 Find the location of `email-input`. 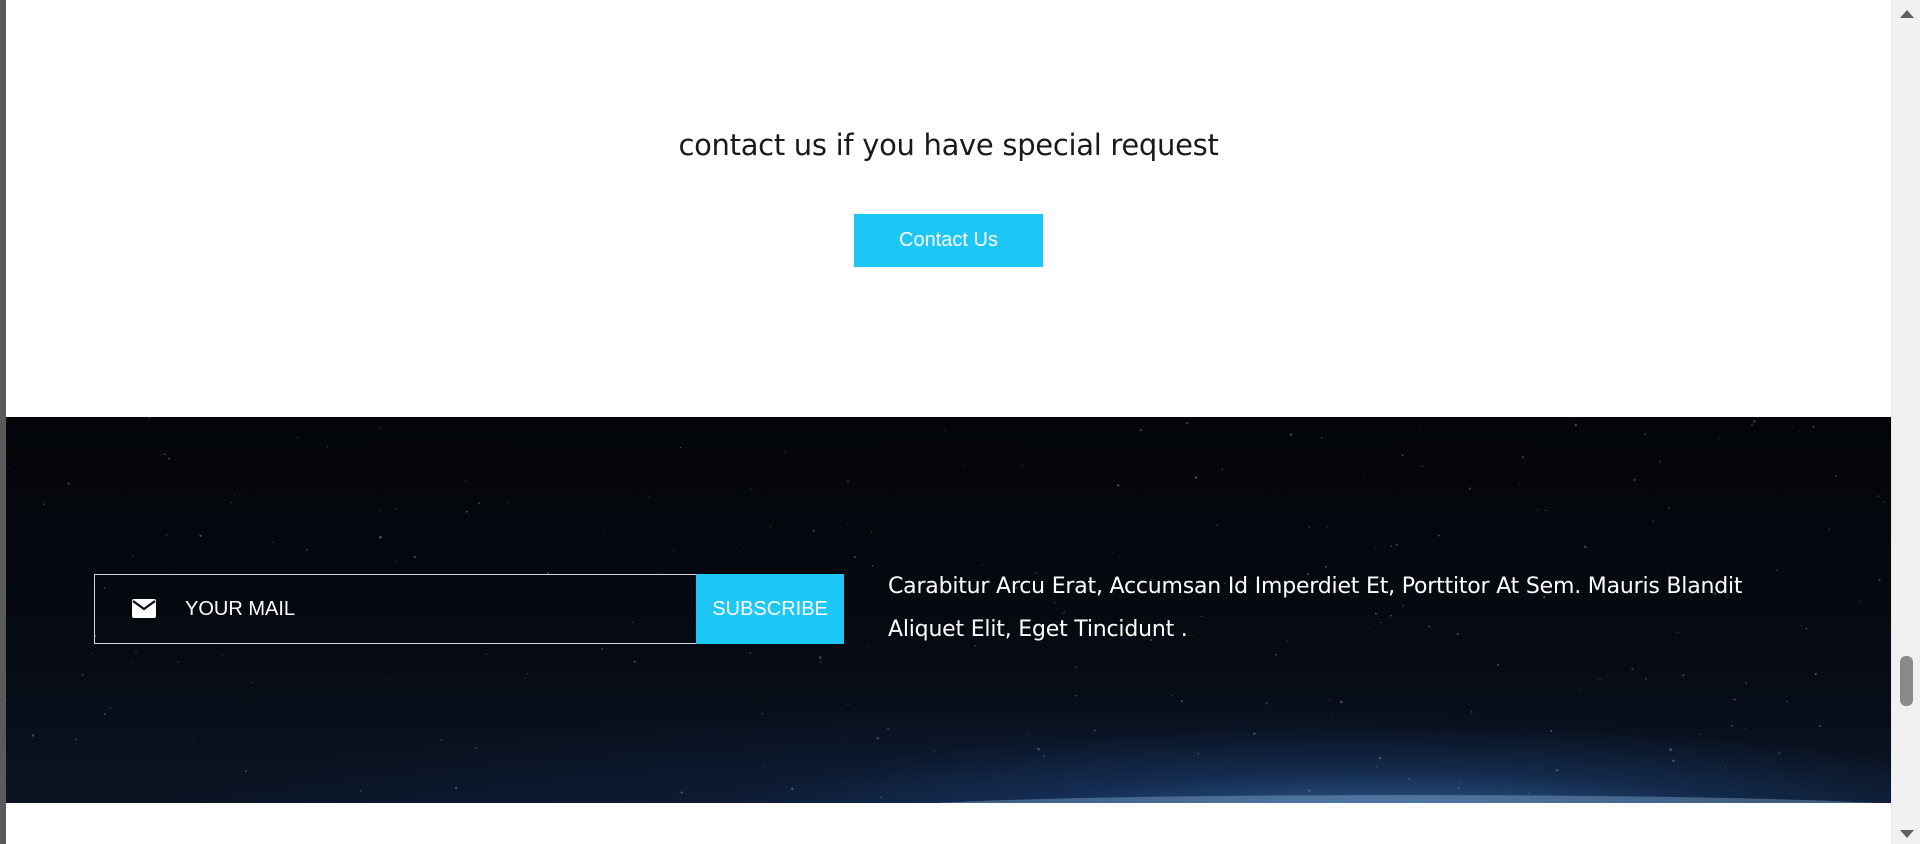

email-input is located at coordinates (435, 609).